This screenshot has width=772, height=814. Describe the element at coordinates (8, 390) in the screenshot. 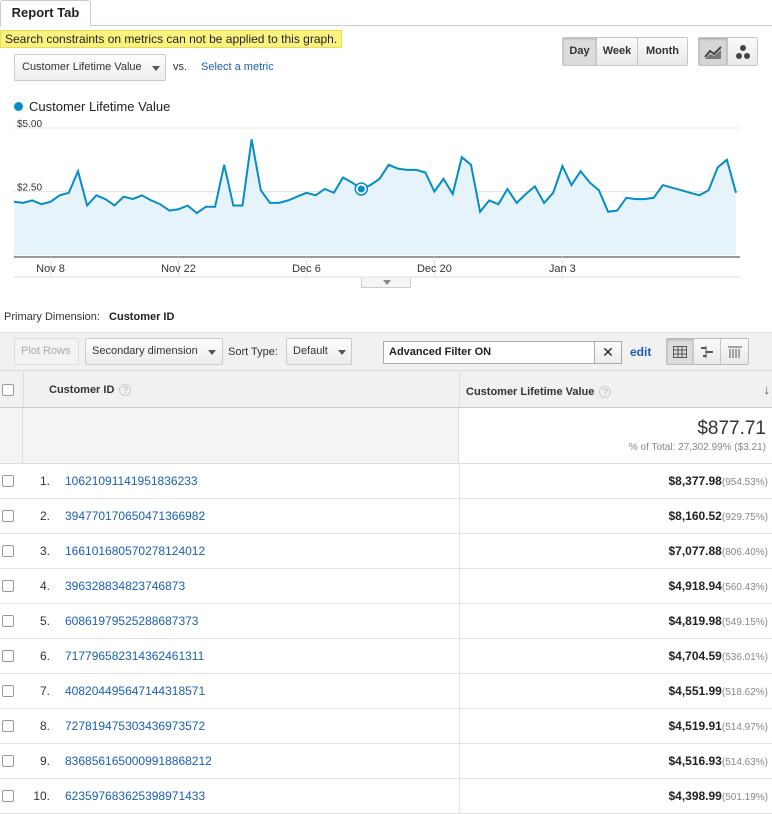

I see `select-all-checkbox` at that location.